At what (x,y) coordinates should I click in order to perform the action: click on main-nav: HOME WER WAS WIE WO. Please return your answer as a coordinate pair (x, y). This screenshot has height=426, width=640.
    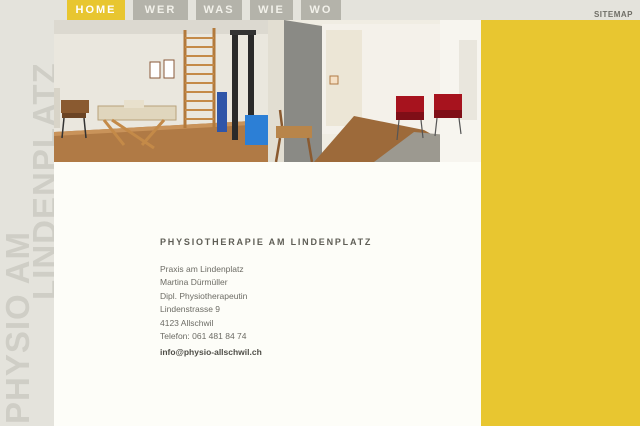
    Looking at the image, I should click on (208, 10).